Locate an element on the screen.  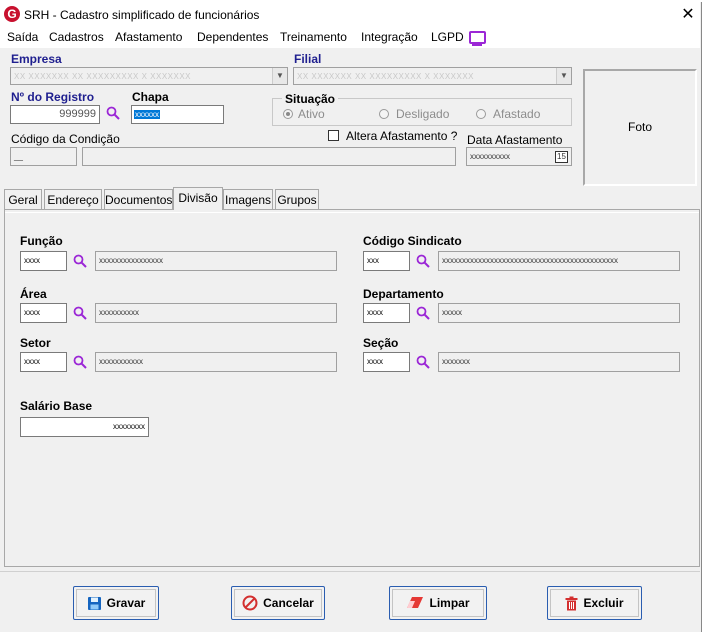
menu-afastamento: Afastamento is located at coordinates (148, 37).